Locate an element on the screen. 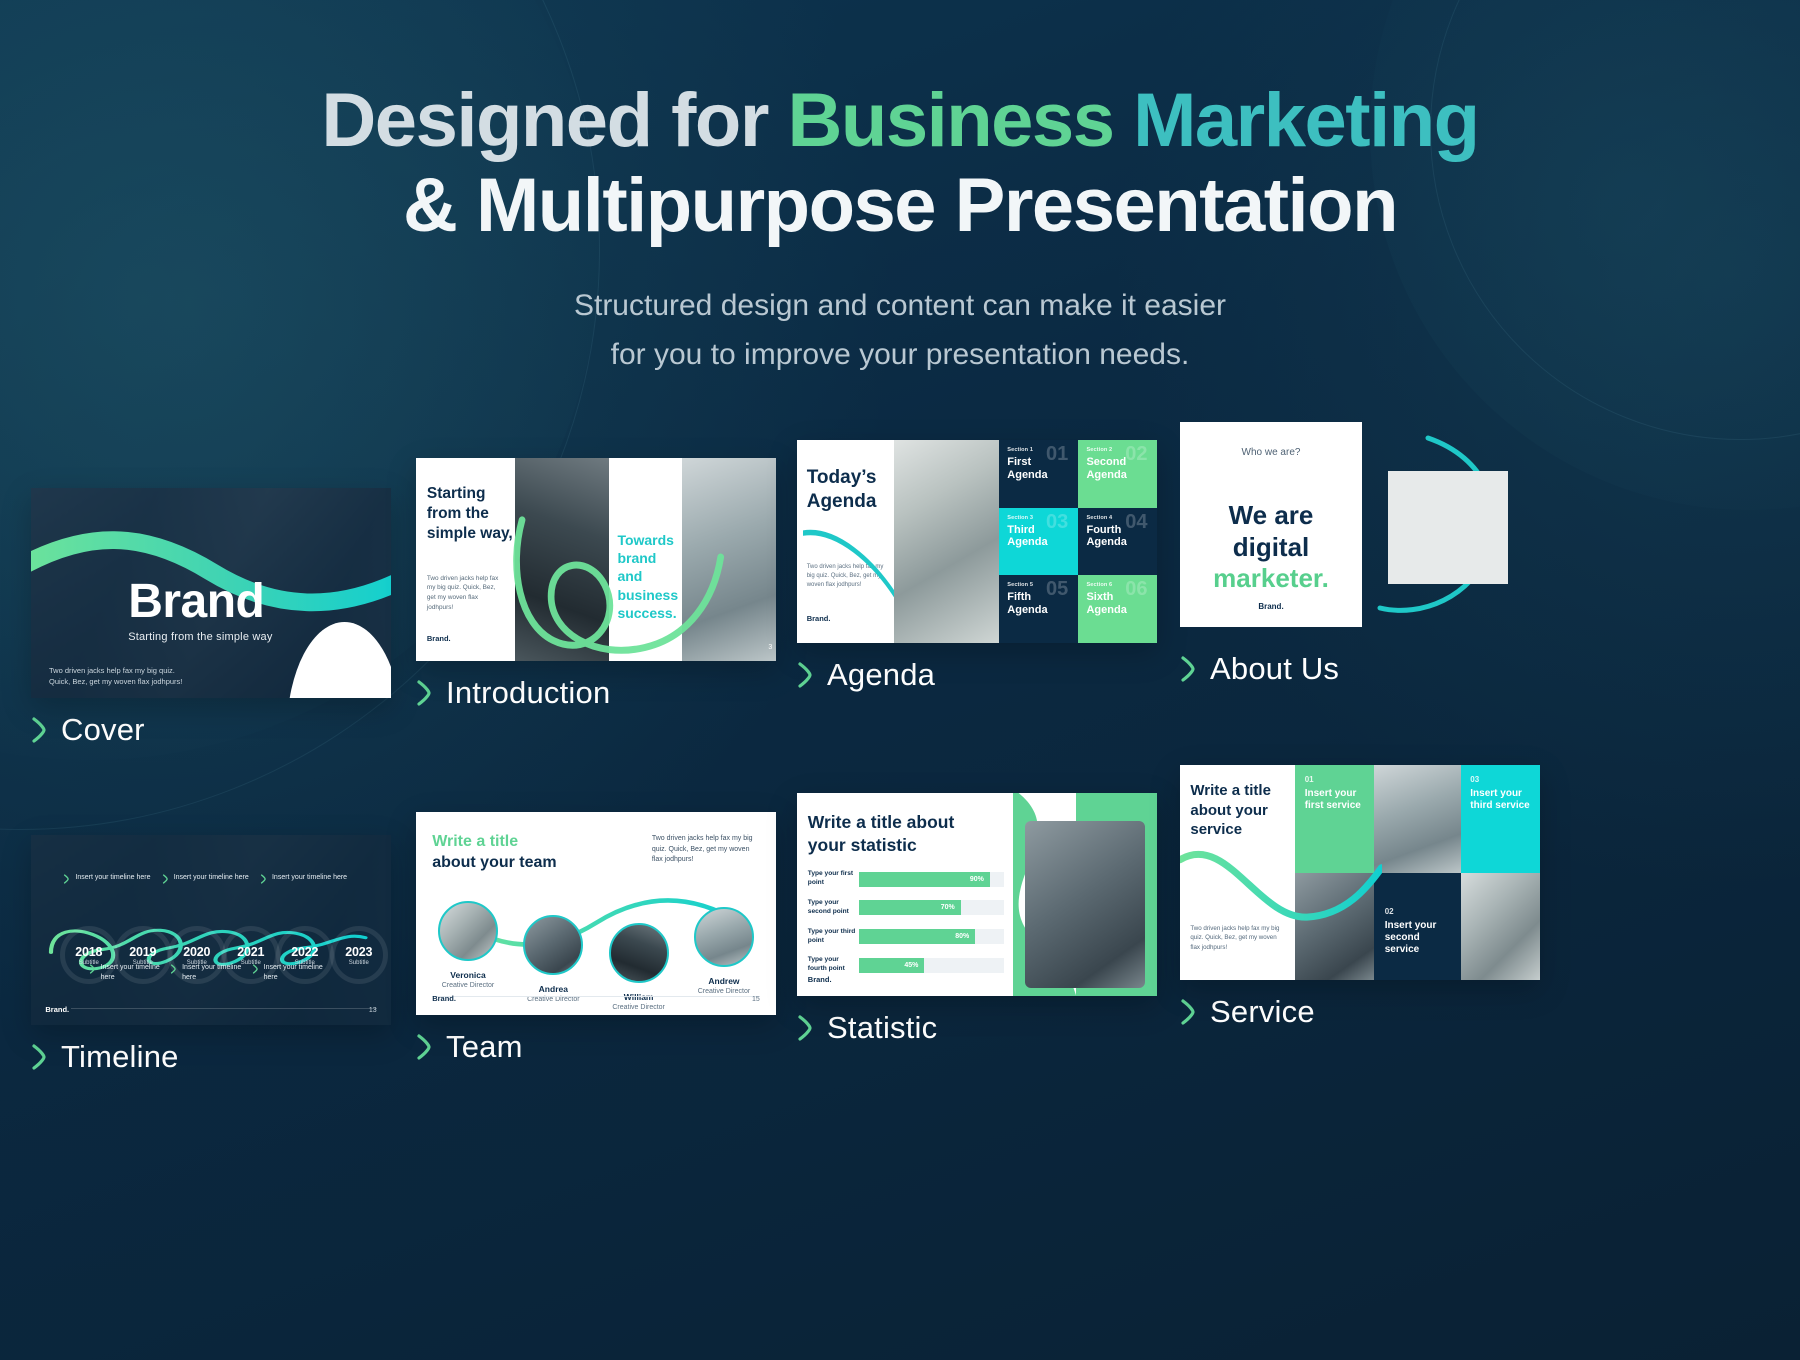 The height and width of the screenshot is (1360, 1800). agenda-item-number: 04 is located at coordinates (1136, 521).